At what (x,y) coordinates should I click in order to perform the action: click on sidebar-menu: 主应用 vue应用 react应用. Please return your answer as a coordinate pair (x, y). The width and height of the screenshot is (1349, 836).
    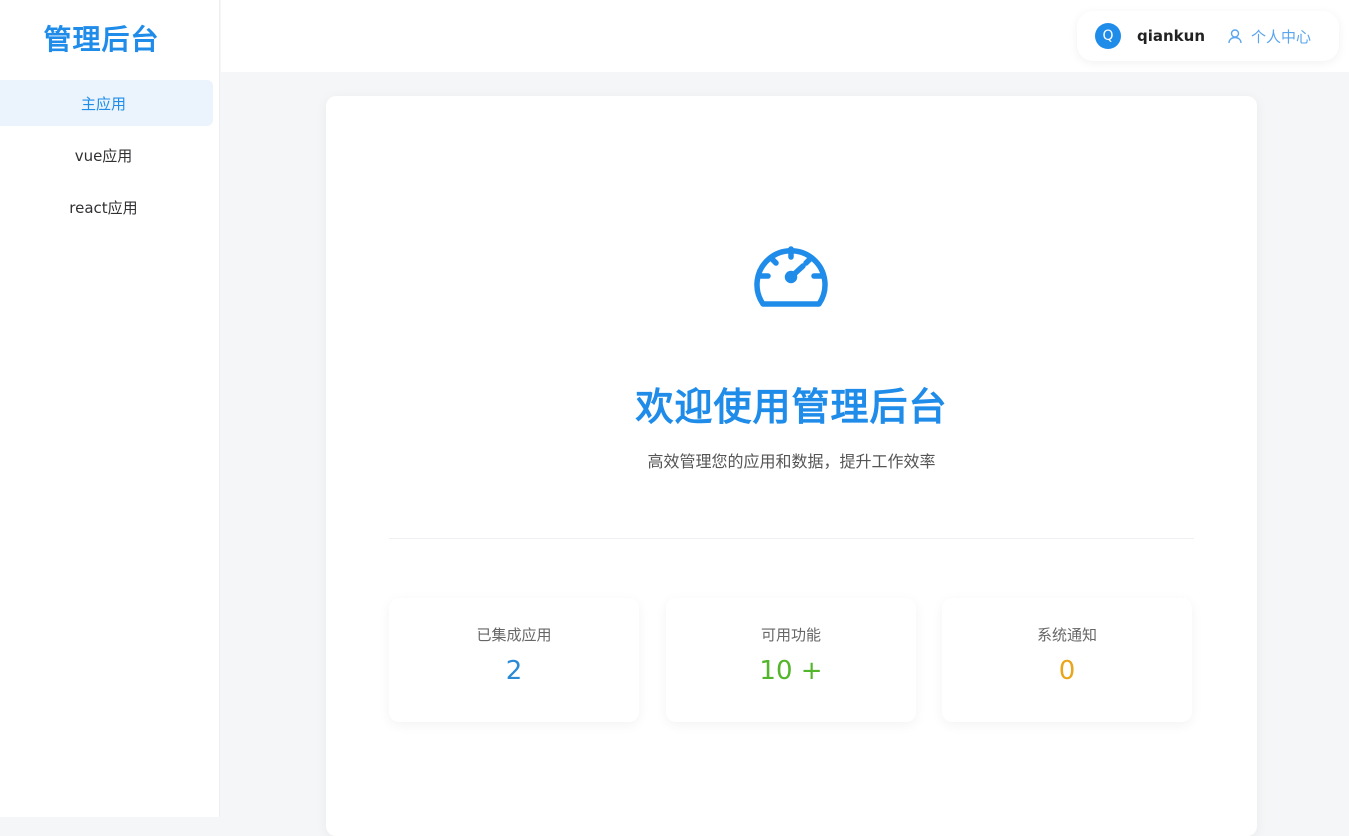
    Looking at the image, I should click on (109, 153).